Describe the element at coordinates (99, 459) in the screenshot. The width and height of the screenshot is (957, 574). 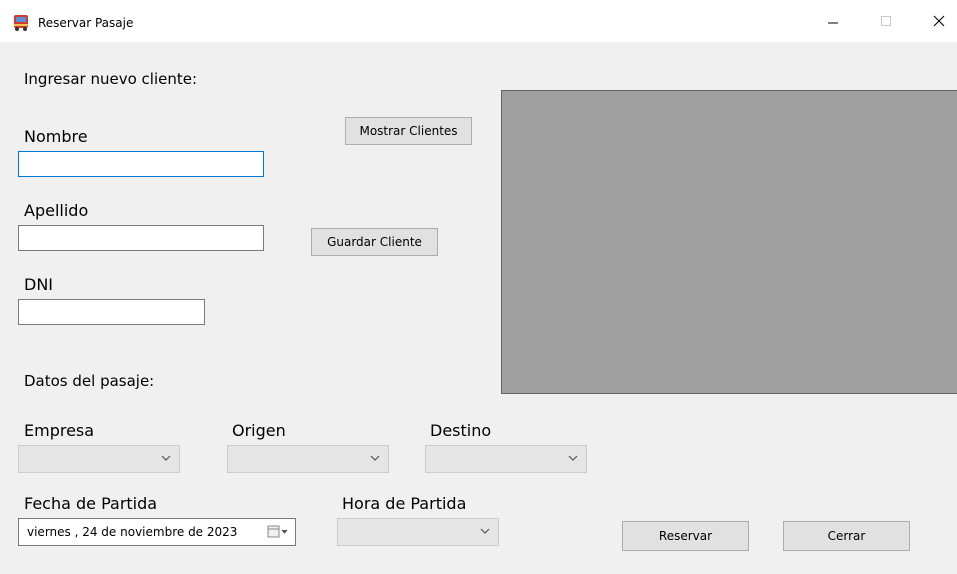
I see `empresa-select` at that location.